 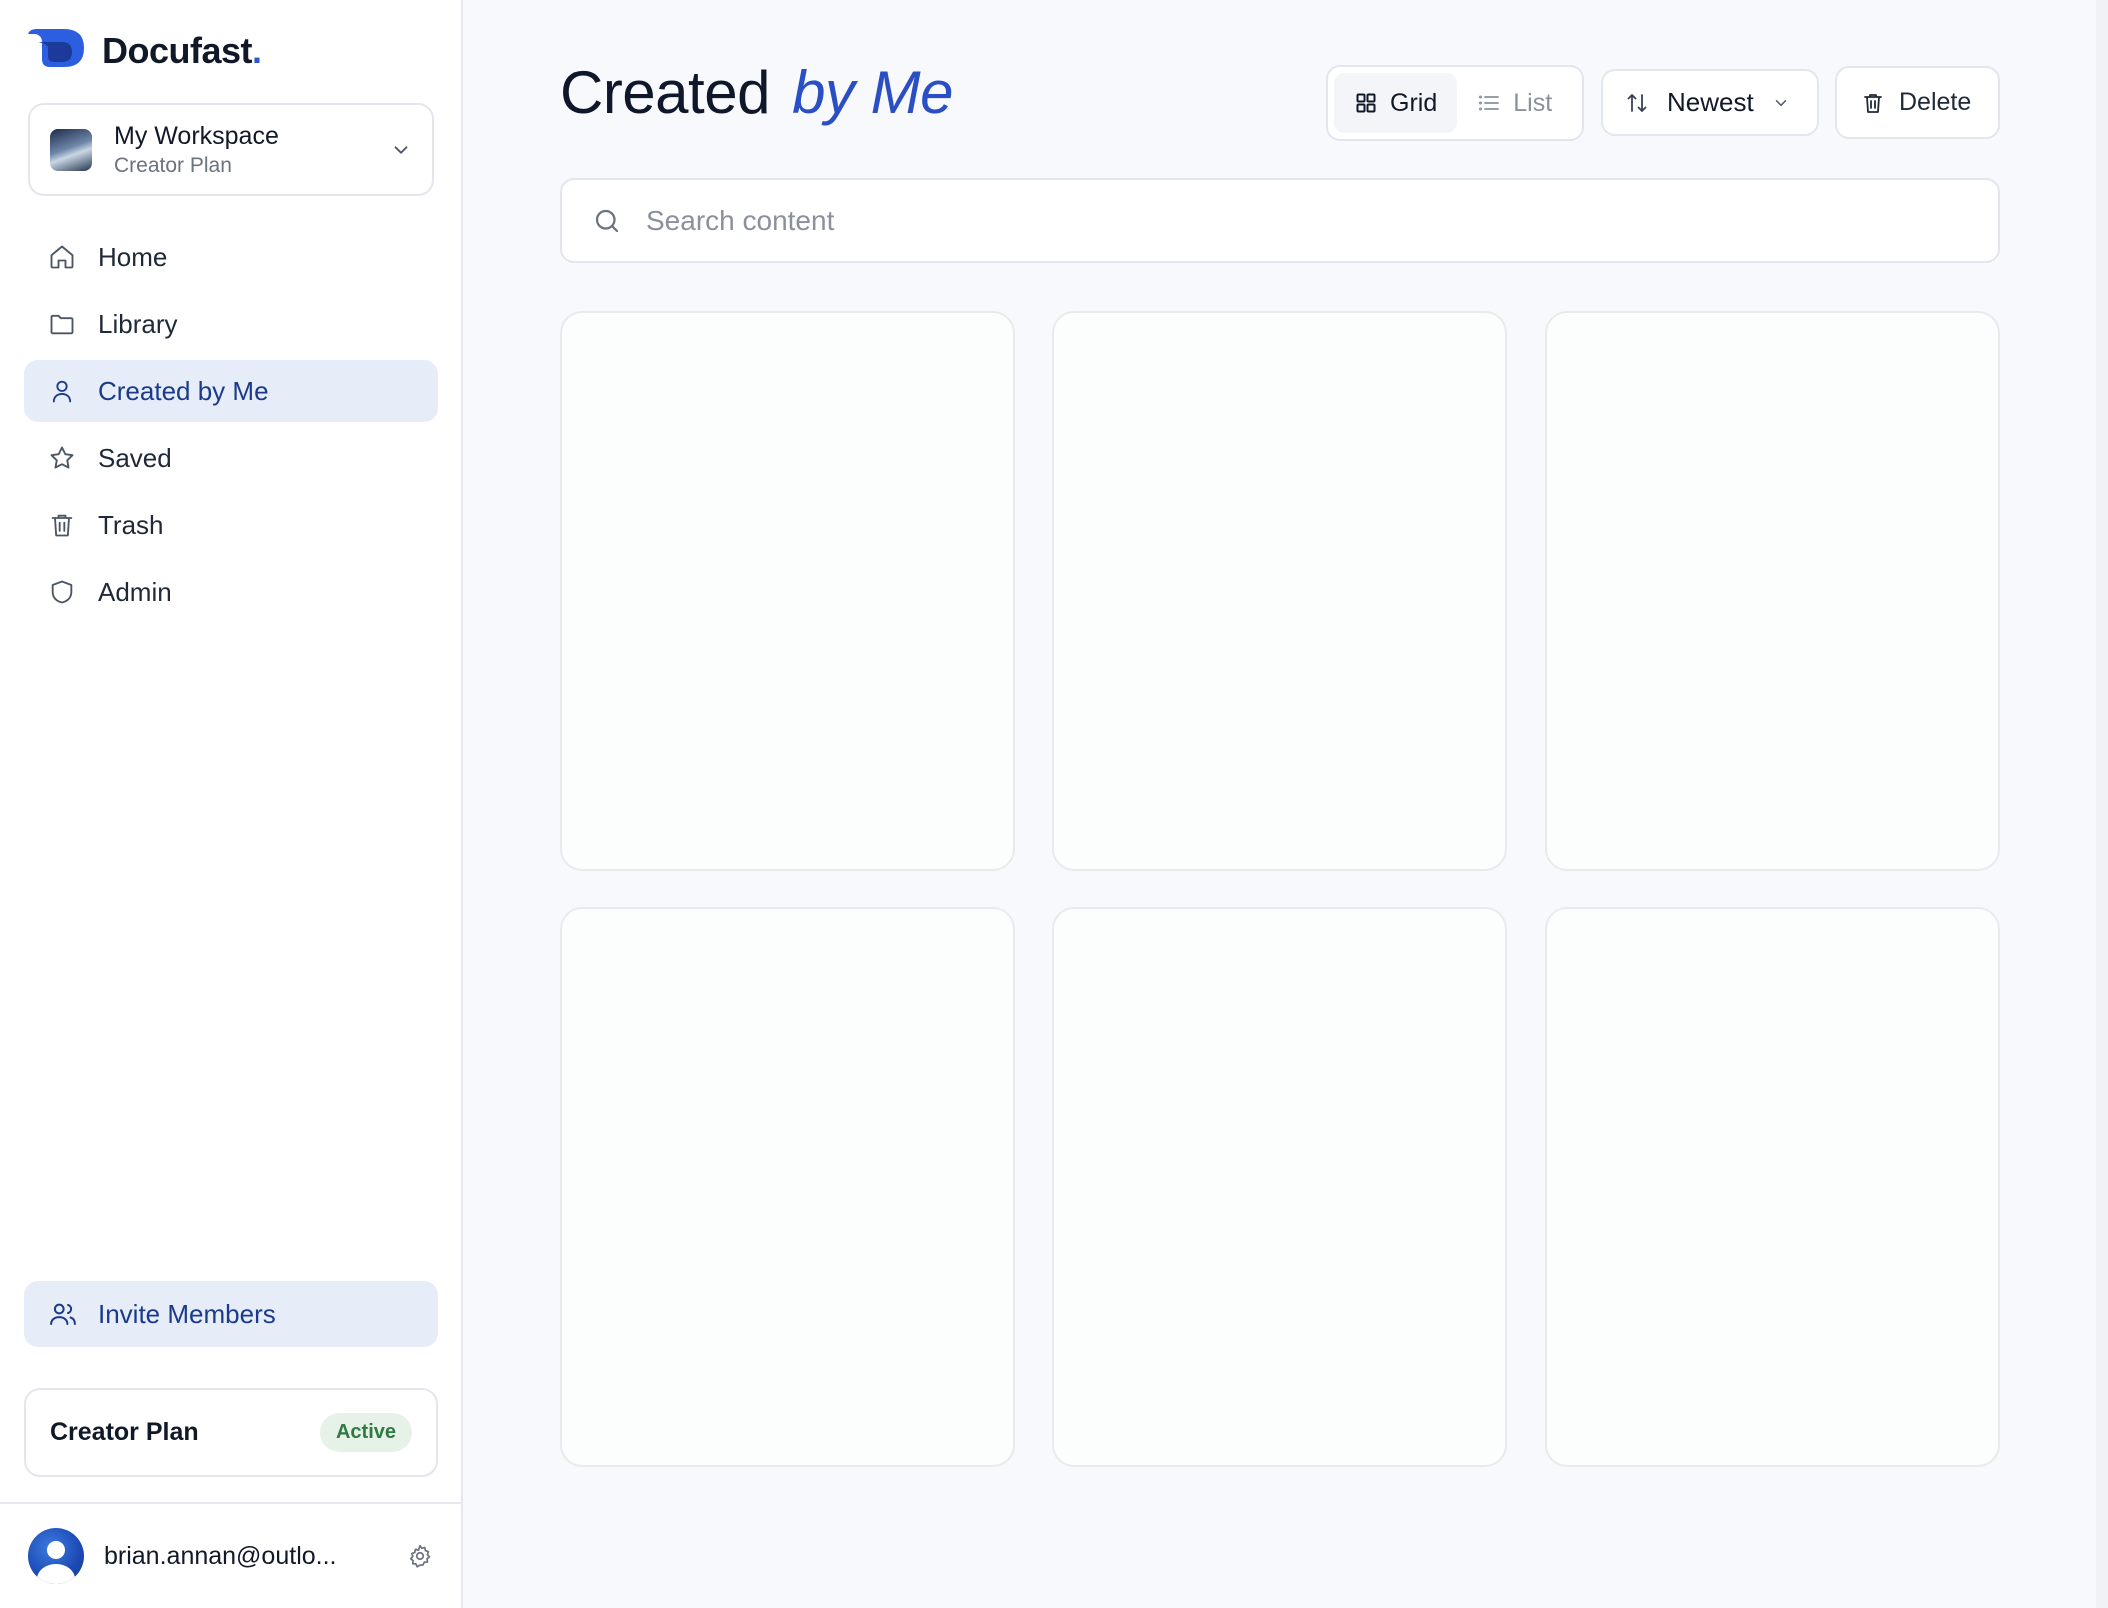 I want to click on brand: Docufast., so click(x=145, y=50).